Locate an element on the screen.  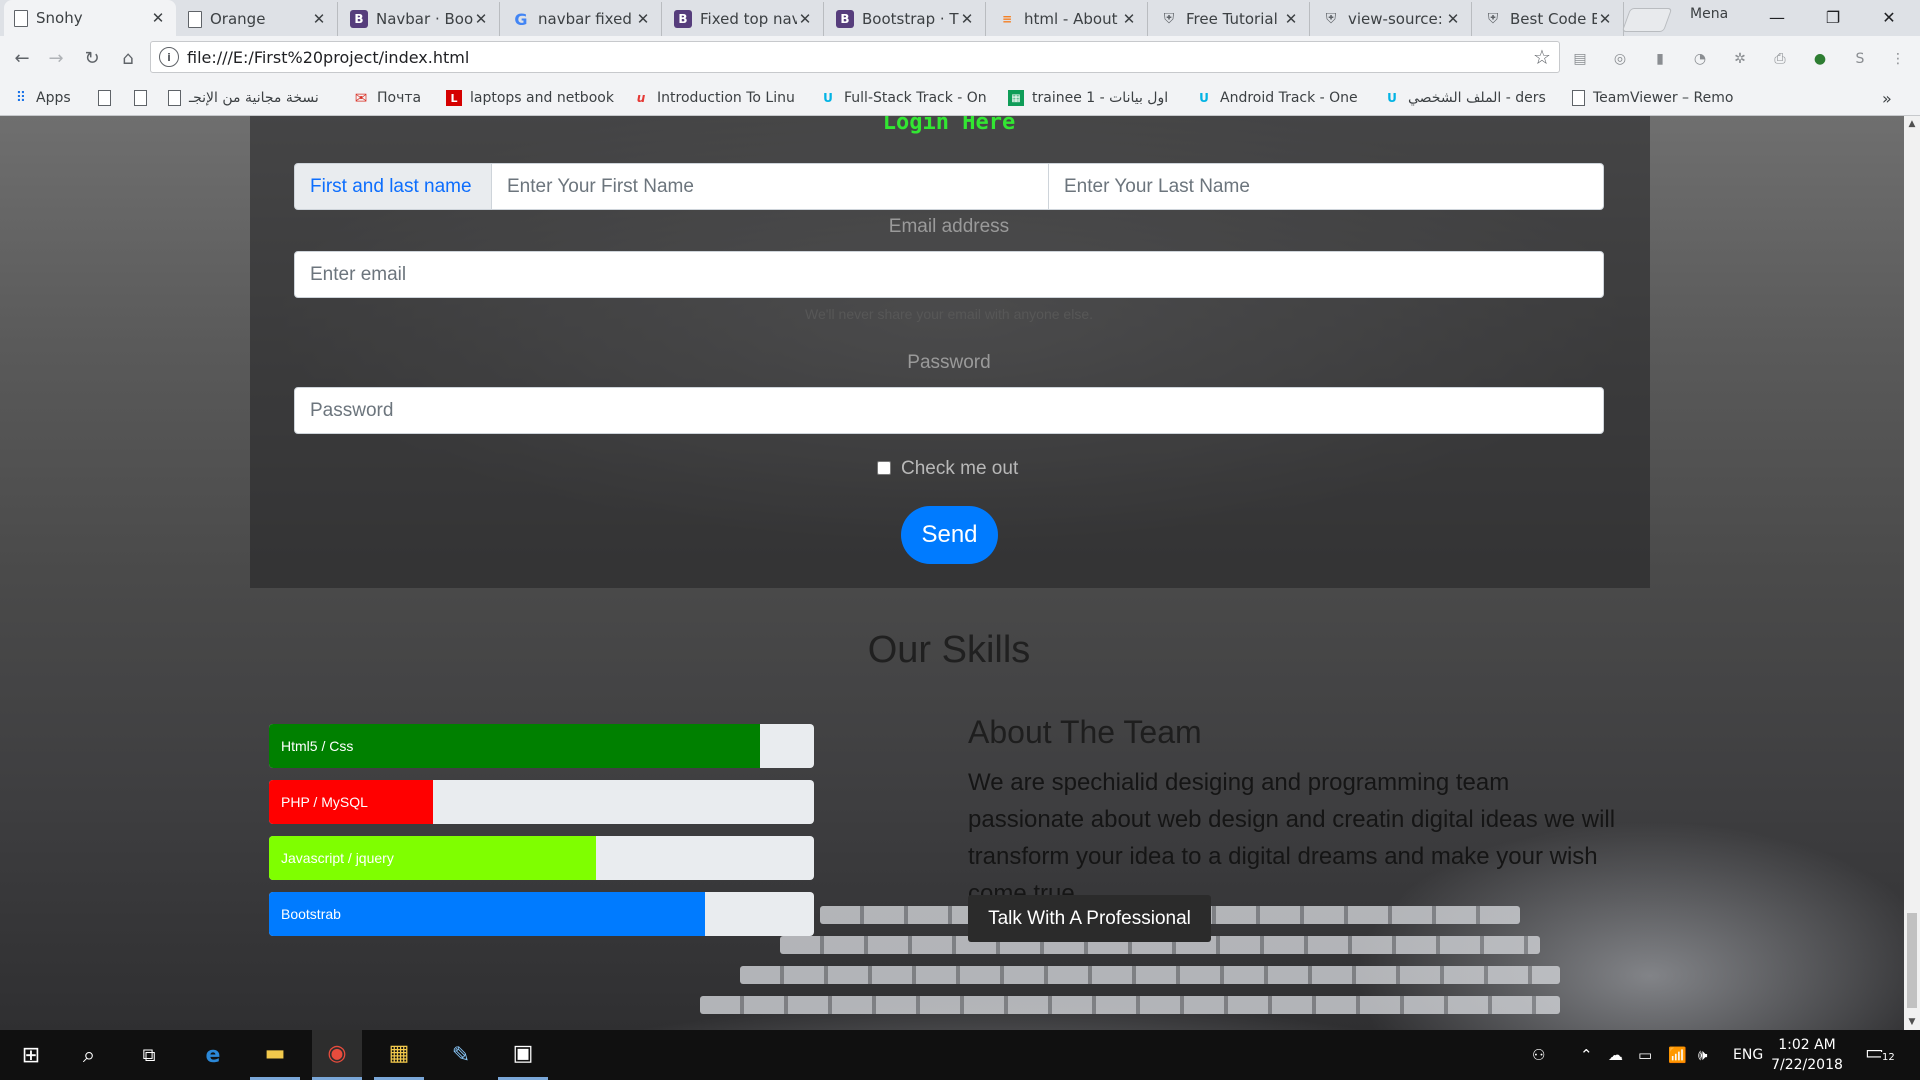
chrome-icon: ◉ is located at coordinates (337, 1055).